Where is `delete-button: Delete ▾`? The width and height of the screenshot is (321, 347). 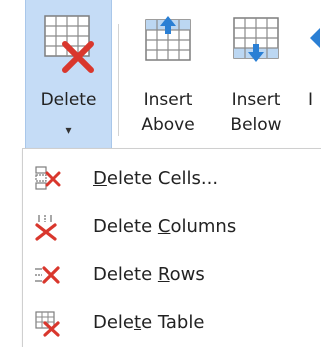
delete-button: Delete ▾ is located at coordinates (68, 76).